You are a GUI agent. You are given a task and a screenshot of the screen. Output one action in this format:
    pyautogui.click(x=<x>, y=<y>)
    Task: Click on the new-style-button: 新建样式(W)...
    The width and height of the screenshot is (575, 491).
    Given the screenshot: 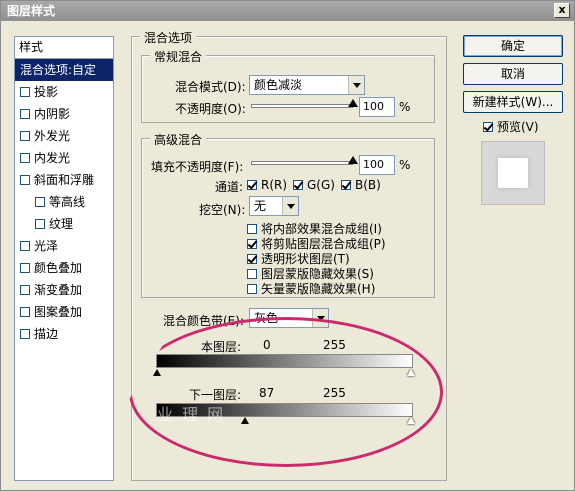 What is the action you would take?
    pyautogui.click(x=513, y=102)
    